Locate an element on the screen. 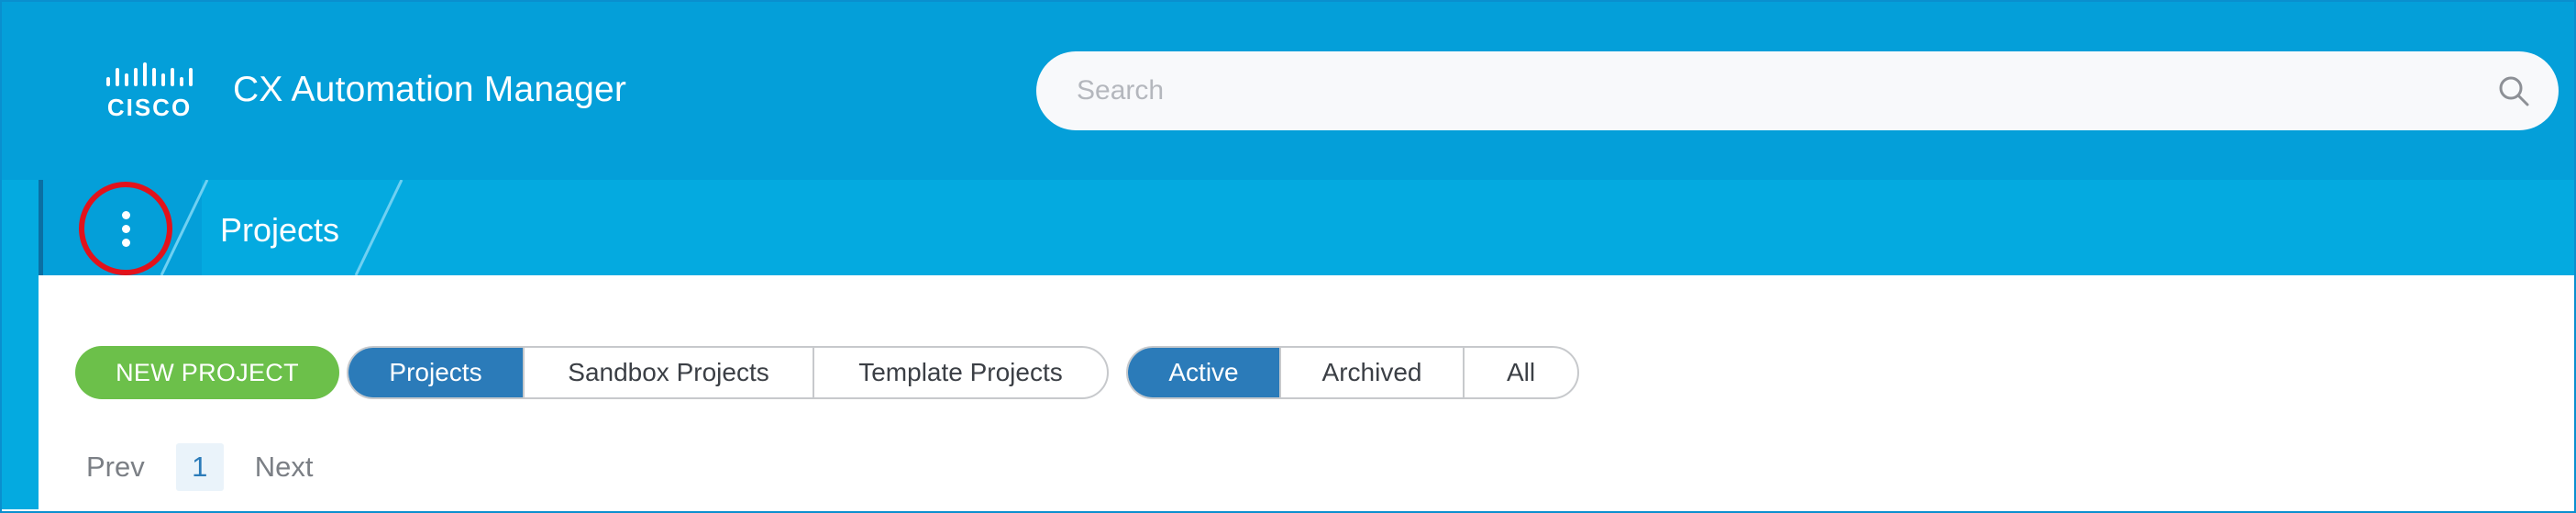 The image size is (2576, 513). next-page-link: Next is located at coordinates (284, 468).